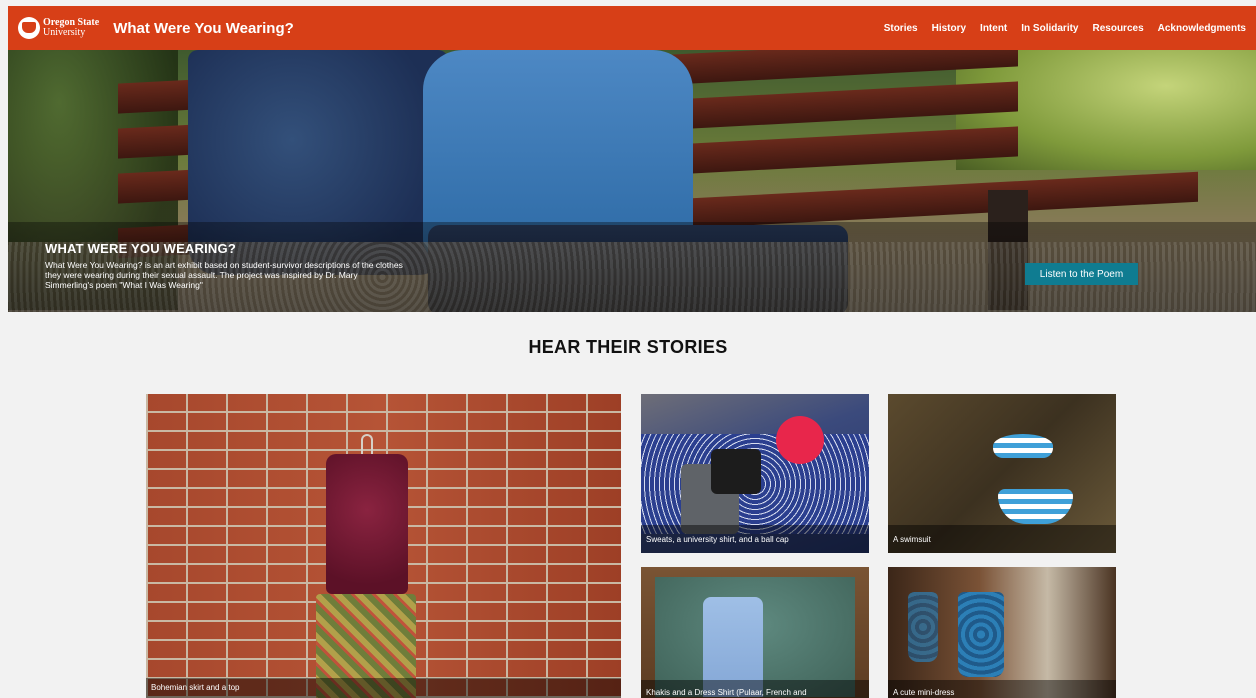 The width and height of the screenshot is (1256, 698). Describe the element at coordinates (901, 28) in the screenshot. I see `nav-link-stories: Stories` at that location.